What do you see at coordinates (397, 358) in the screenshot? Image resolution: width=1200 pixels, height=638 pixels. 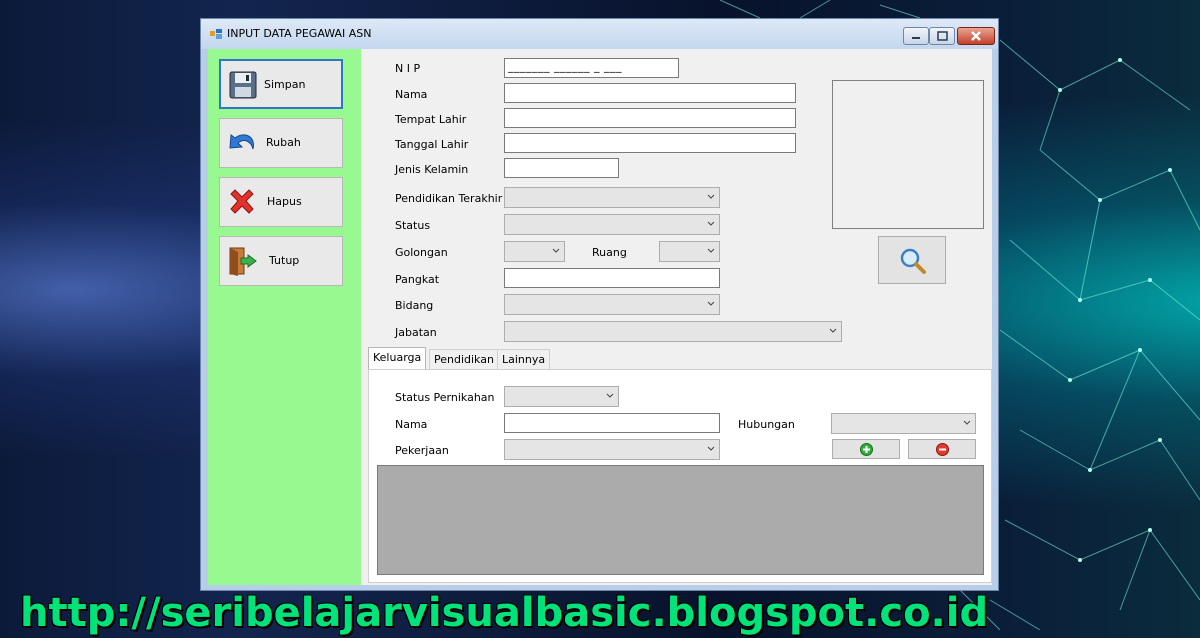 I see `tab-keluarga: Keluarga` at bounding box center [397, 358].